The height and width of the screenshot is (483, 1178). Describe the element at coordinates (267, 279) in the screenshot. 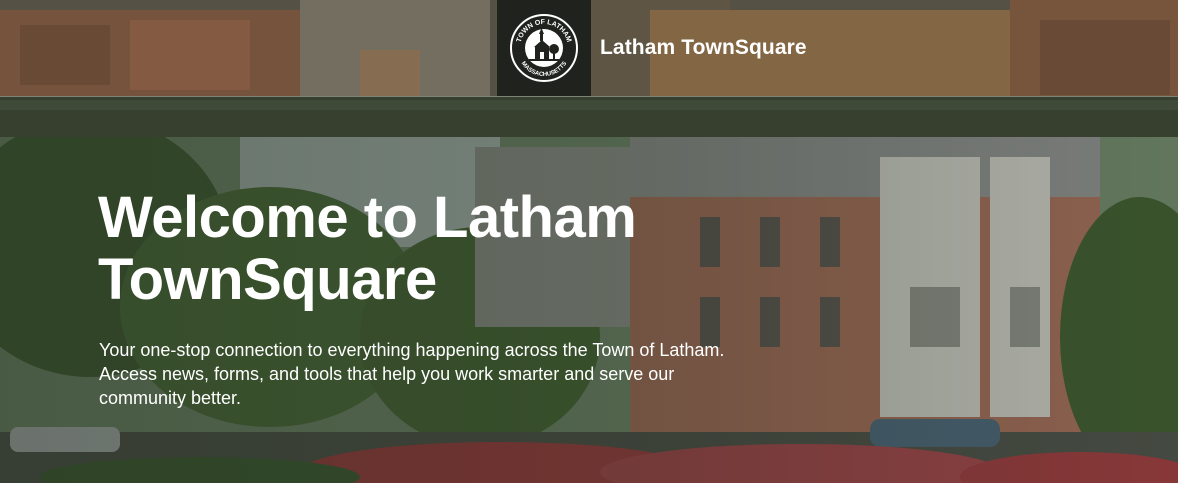

I see `hero-title-line2: TownSquare` at that location.